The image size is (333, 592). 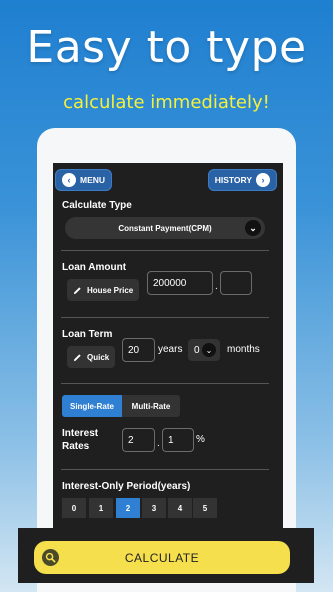 What do you see at coordinates (180, 283) in the screenshot?
I see `loan-amount-input: 200000` at bounding box center [180, 283].